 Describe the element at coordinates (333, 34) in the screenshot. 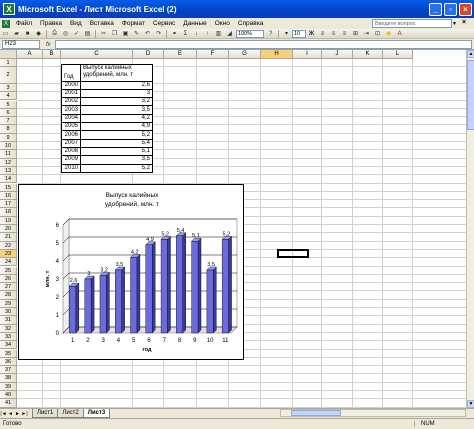

I see `align-center-icon: ≡` at that location.